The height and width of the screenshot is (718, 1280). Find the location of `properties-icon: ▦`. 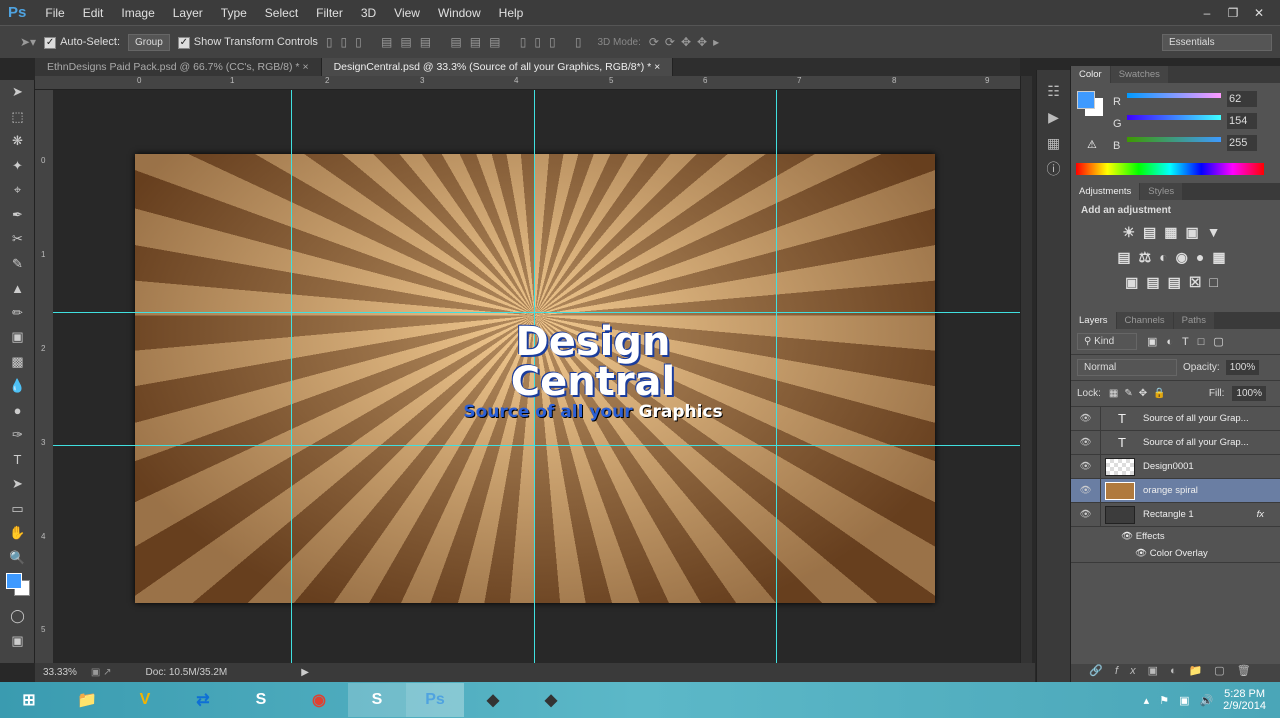

properties-icon: ▦ is located at coordinates (1053, 143).